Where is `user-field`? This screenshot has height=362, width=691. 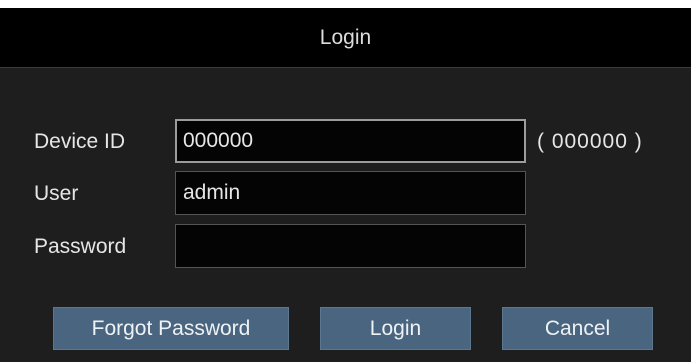 user-field is located at coordinates (350, 193).